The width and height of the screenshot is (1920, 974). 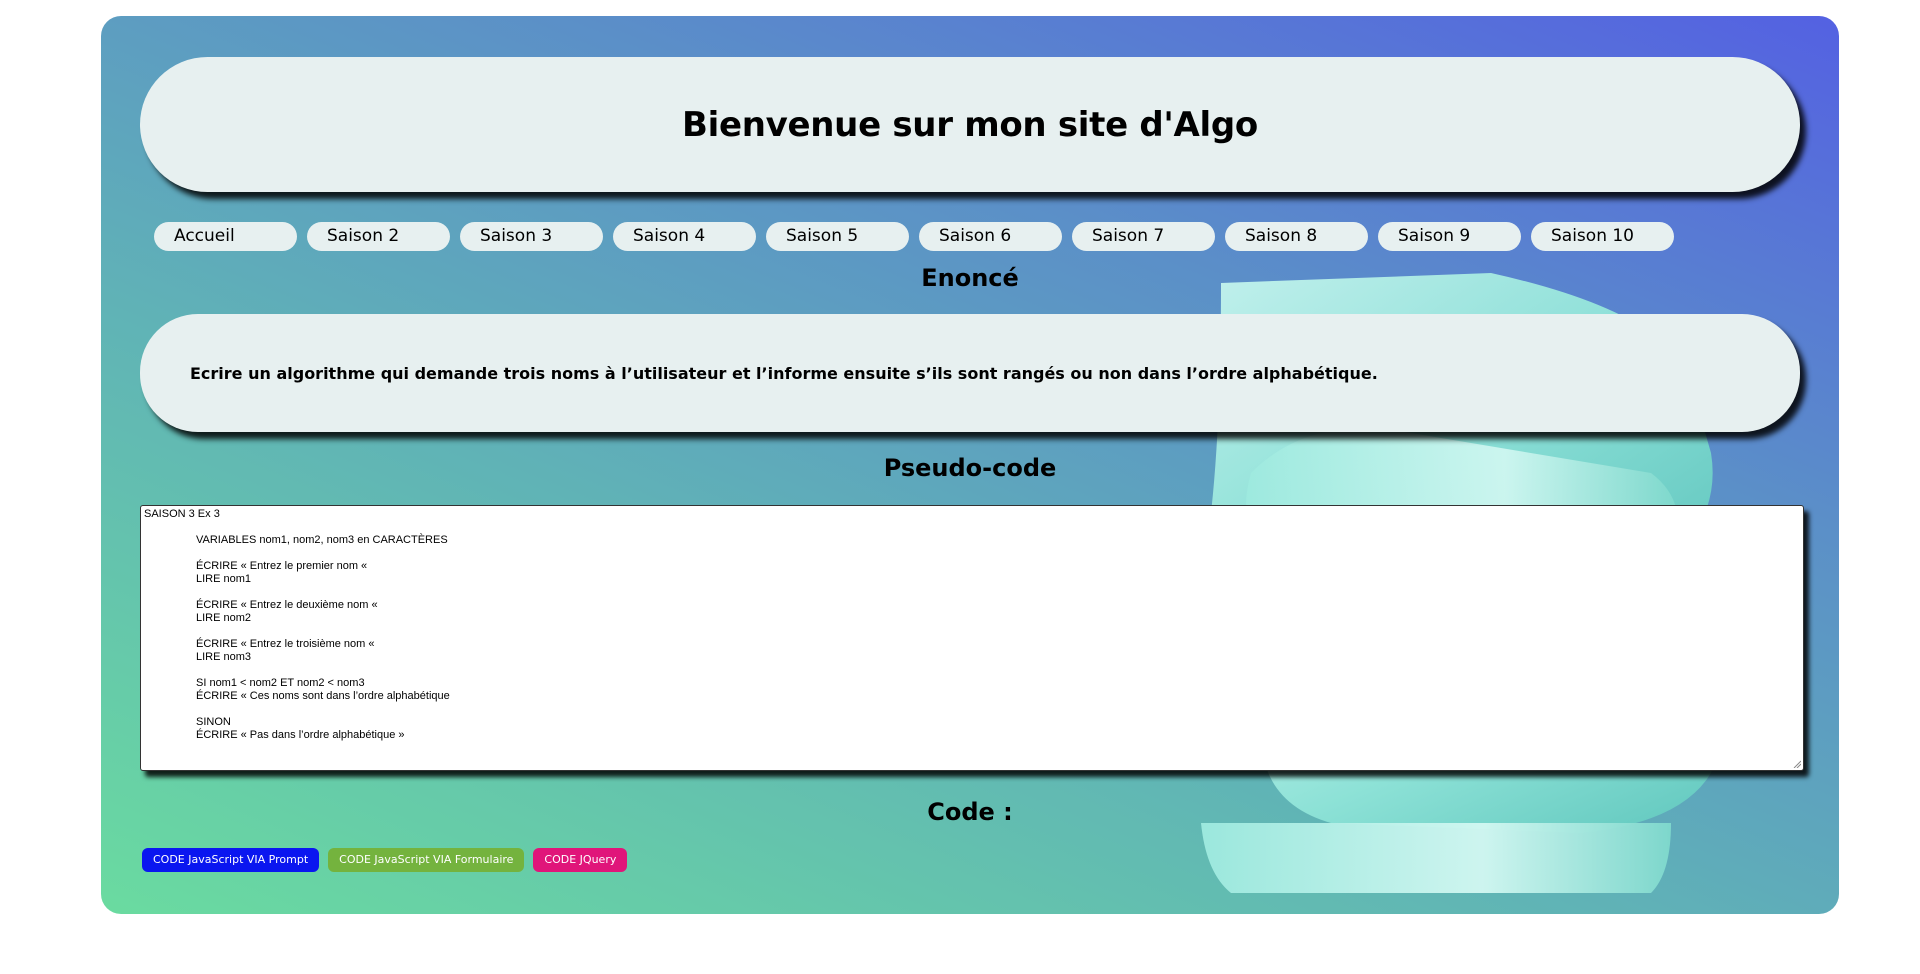 What do you see at coordinates (1602, 236) in the screenshot?
I see `nav-item-saison-10: Saison 10` at bounding box center [1602, 236].